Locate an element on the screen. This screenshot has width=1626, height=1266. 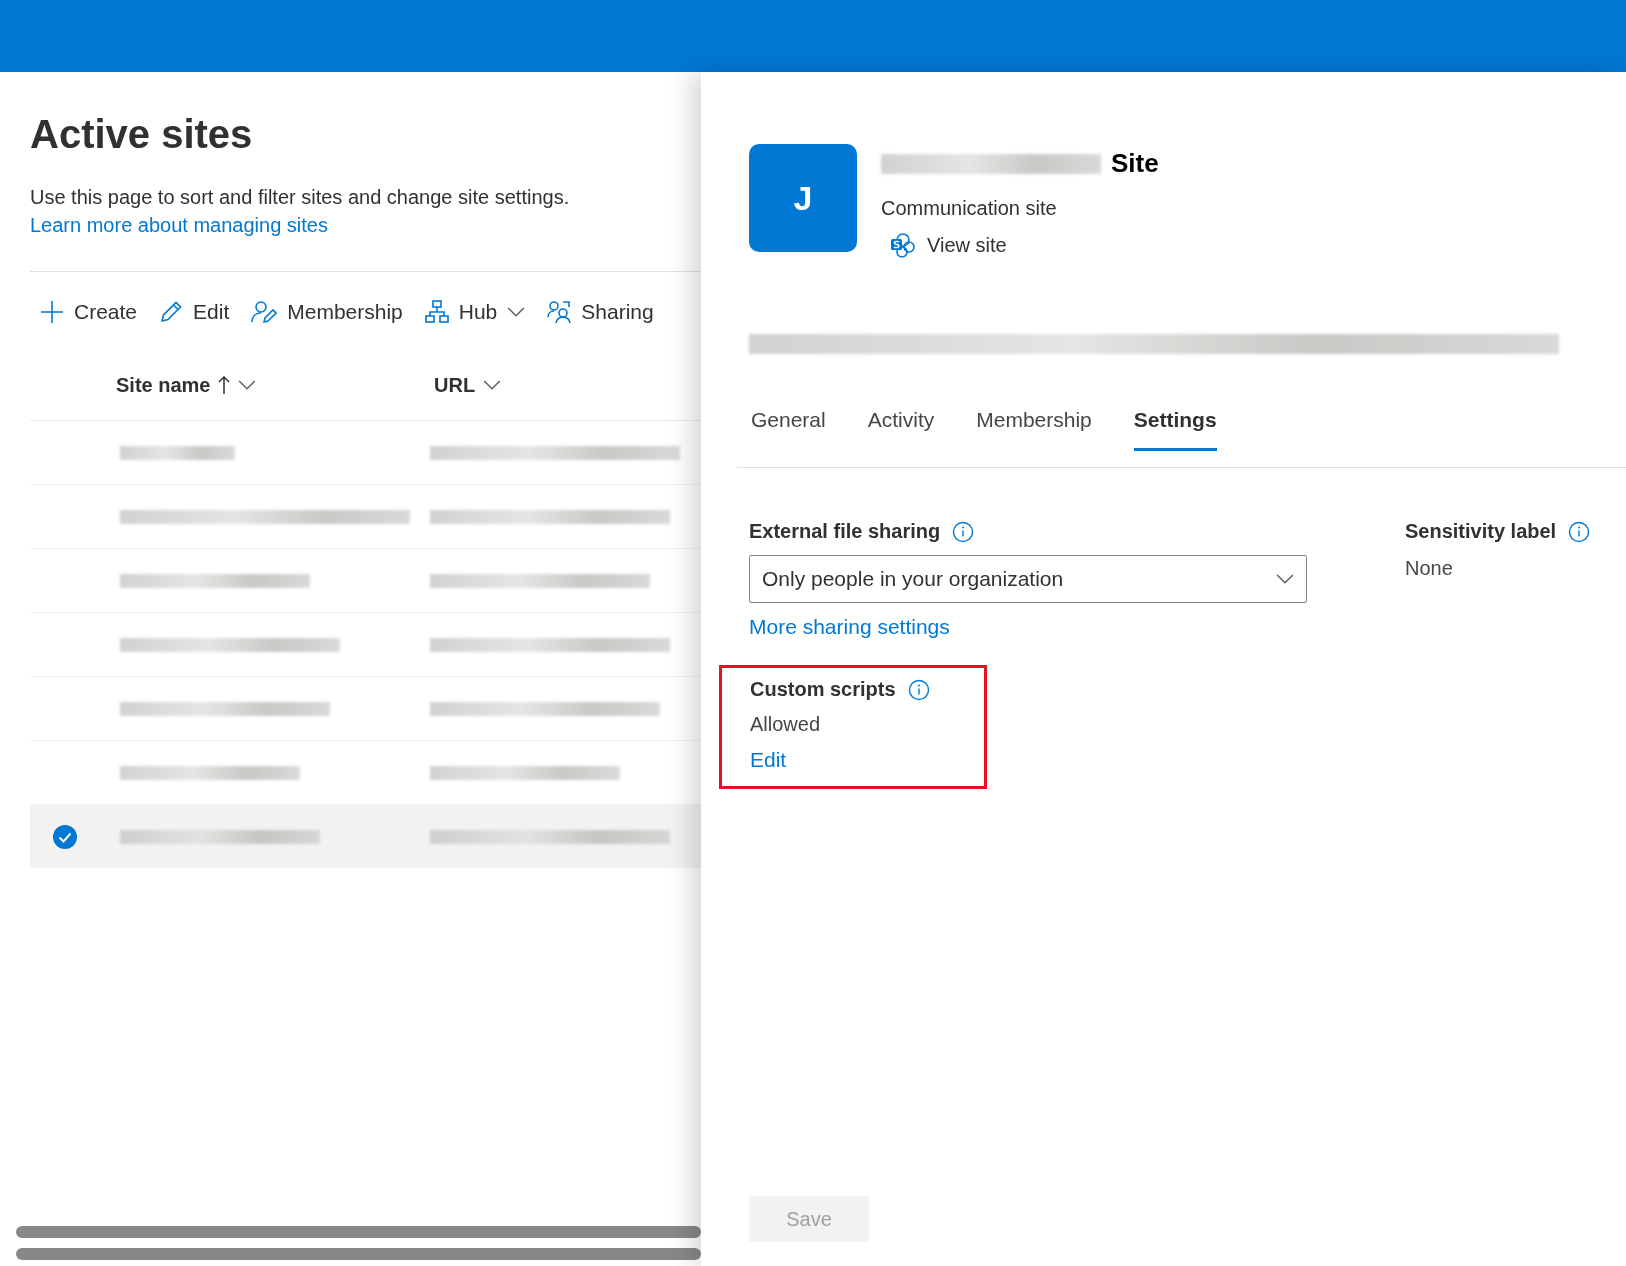
sharing-dropdown: Only people in your organization is located at coordinates (1028, 579).